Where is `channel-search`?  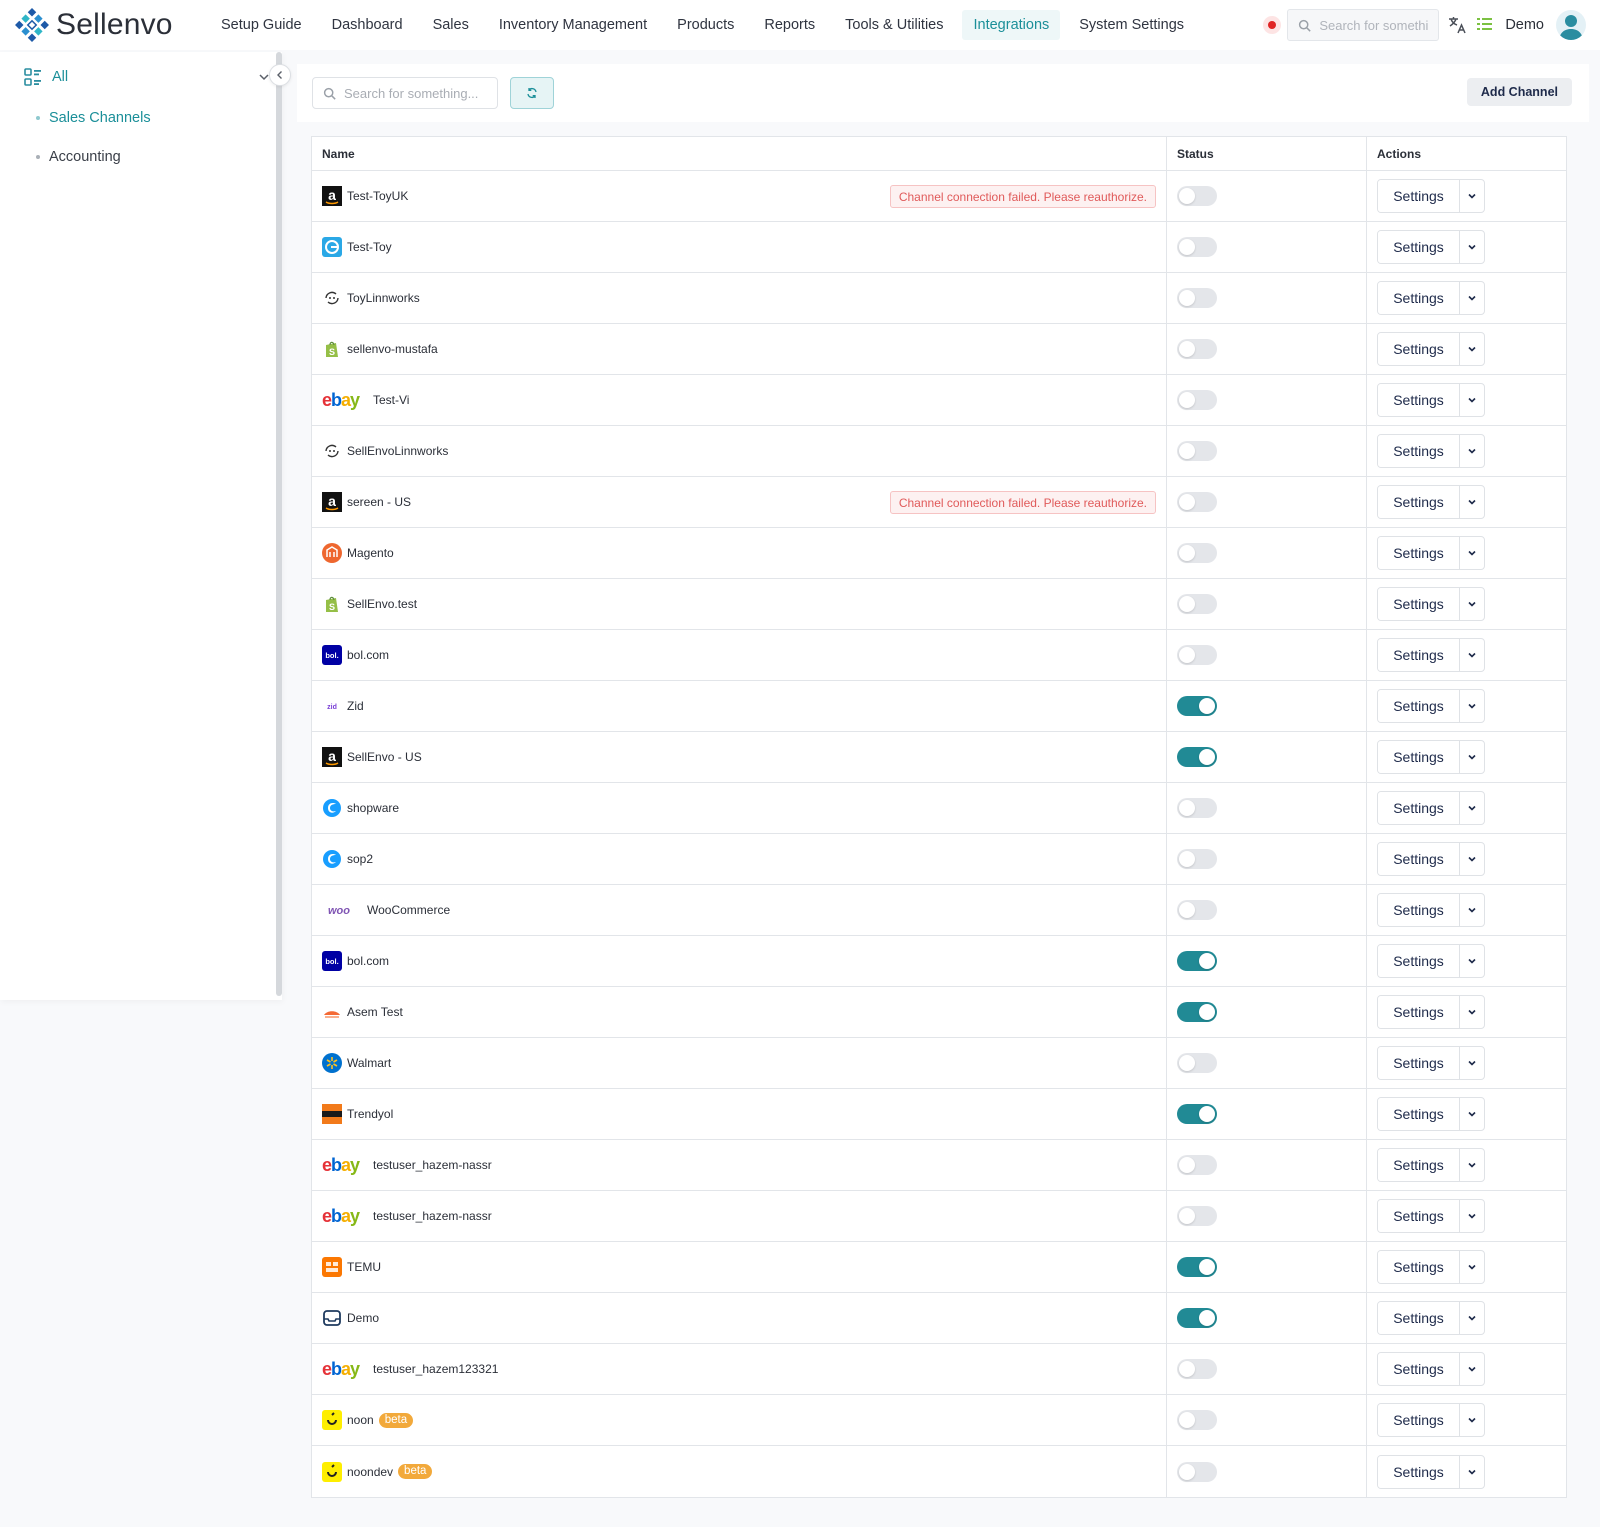 channel-search is located at coordinates (405, 93).